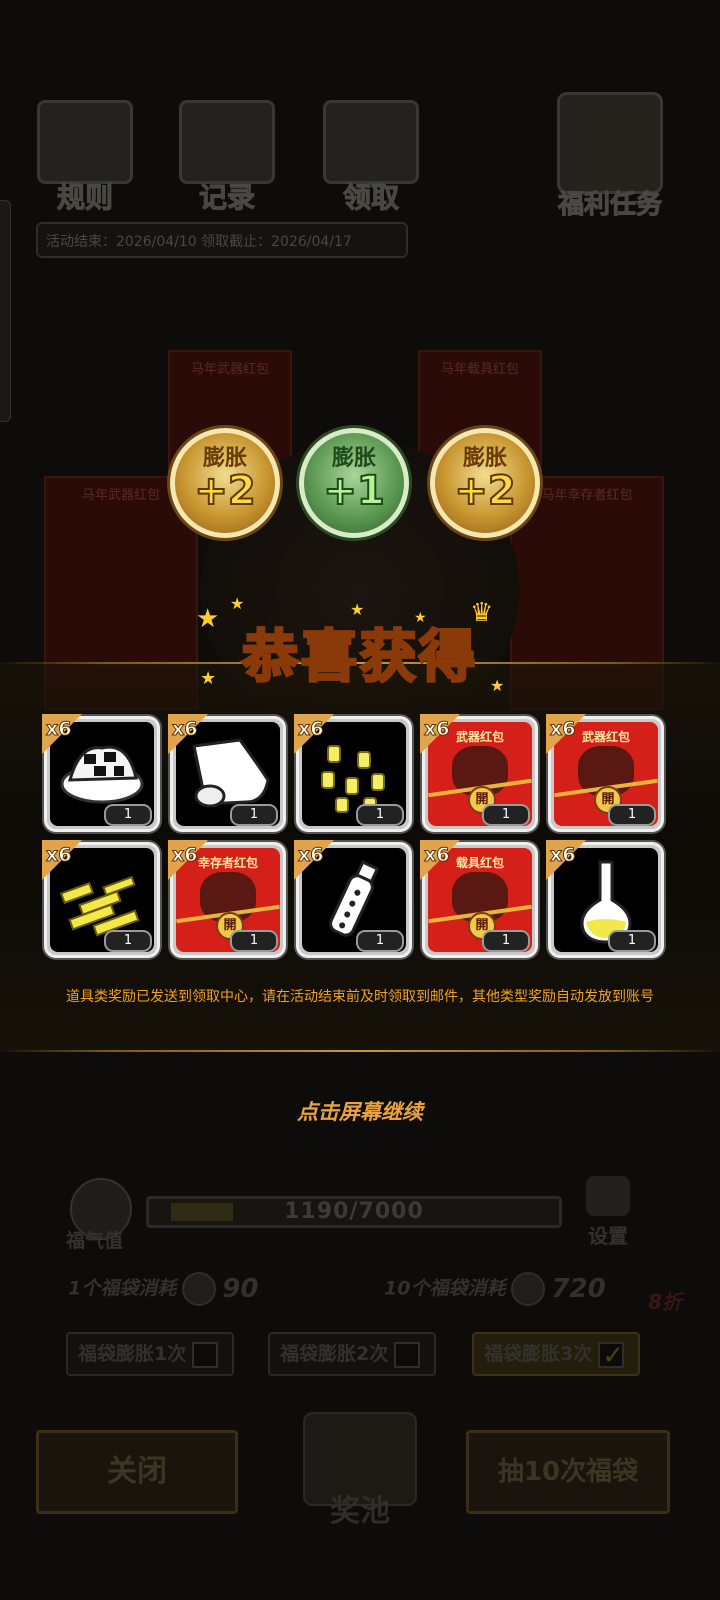  I want to click on claim-button: 领取, so click(371, 160).